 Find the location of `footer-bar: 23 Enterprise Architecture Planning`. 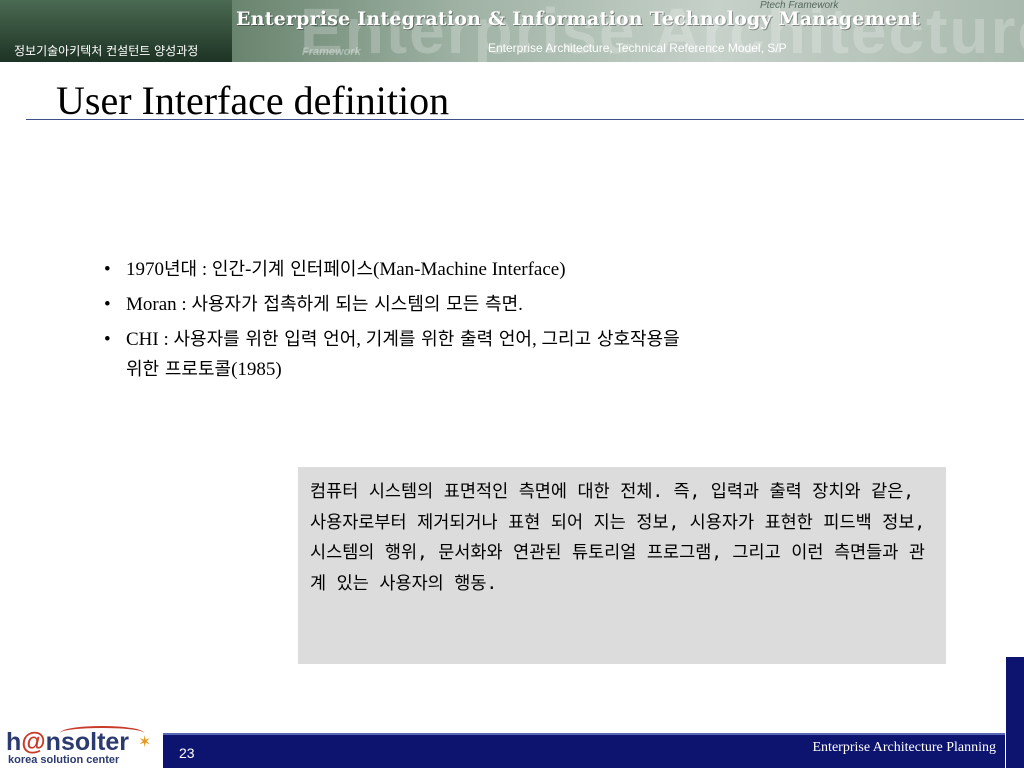

footer-bar: 23 Enterprise Architecture Planning is located at coordinates (584, 751).